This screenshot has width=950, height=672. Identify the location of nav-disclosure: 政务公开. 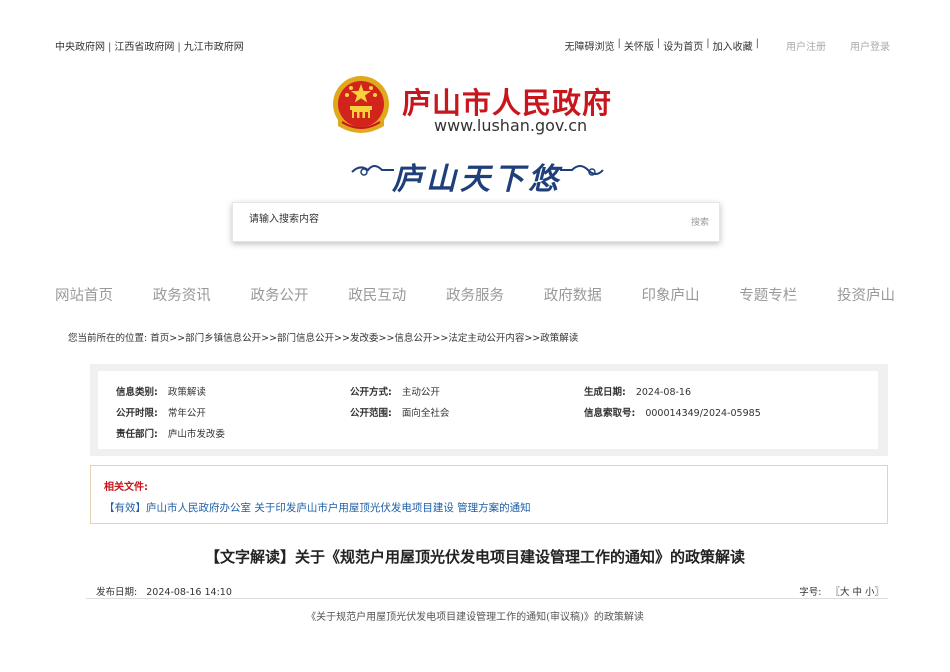
(280, 294).